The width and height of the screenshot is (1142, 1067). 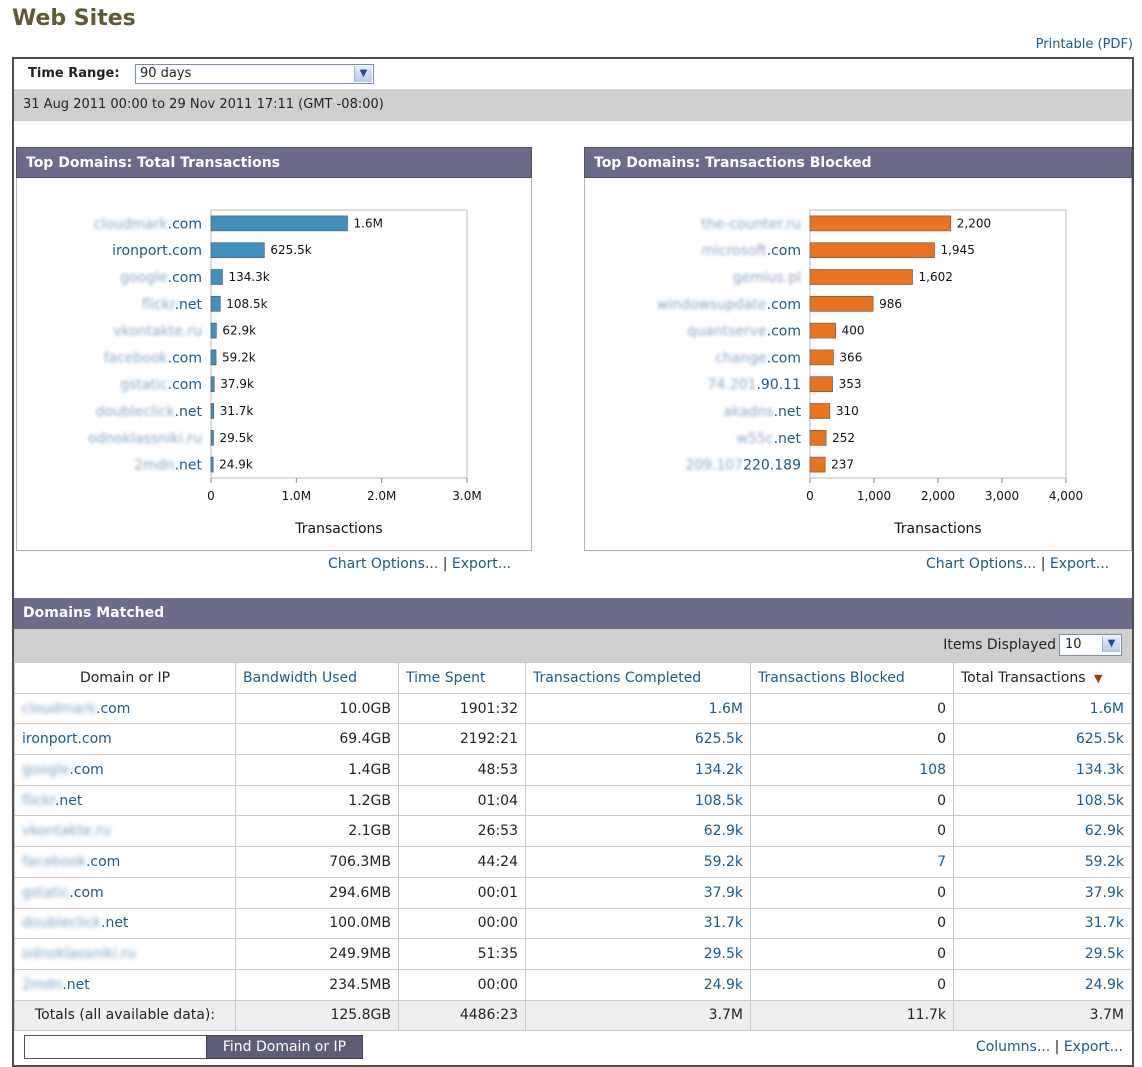 What do you see at coordinates (445, 678) in the screenshot?
I see `column-header-label: Time Spent` at bounding box center [445, 678].